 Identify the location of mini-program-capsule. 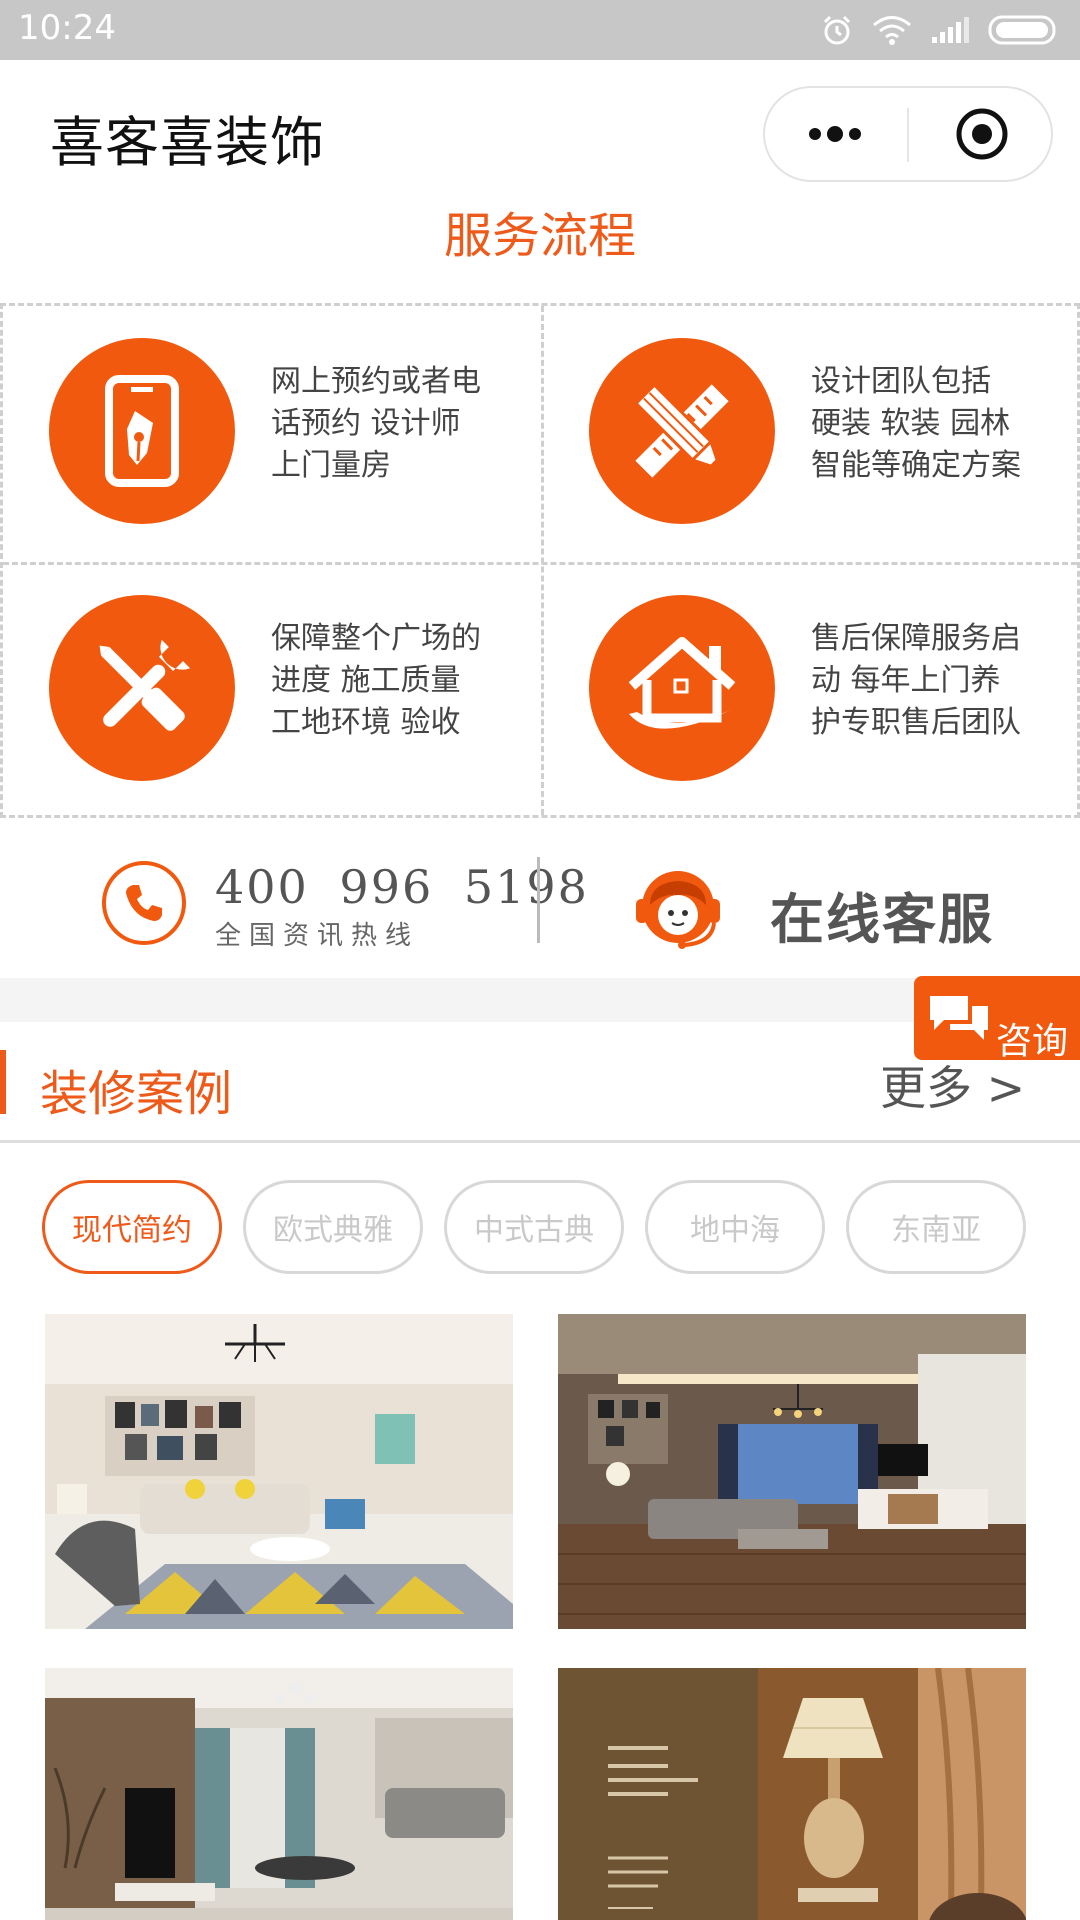
(908, 134).